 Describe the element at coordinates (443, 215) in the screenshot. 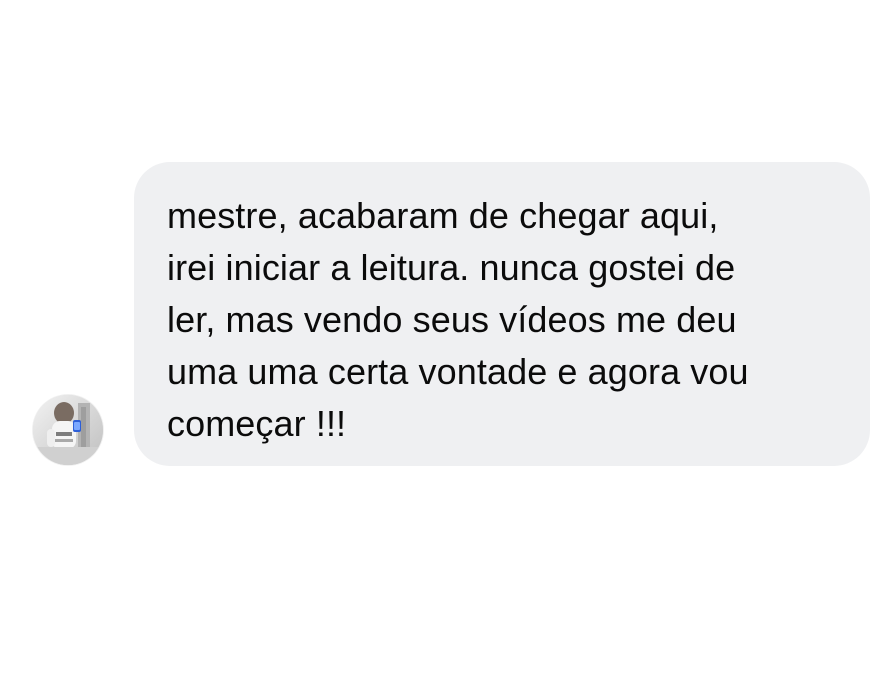

I see `message-line: mestre, acabaram de chegar aqui,` at that location.